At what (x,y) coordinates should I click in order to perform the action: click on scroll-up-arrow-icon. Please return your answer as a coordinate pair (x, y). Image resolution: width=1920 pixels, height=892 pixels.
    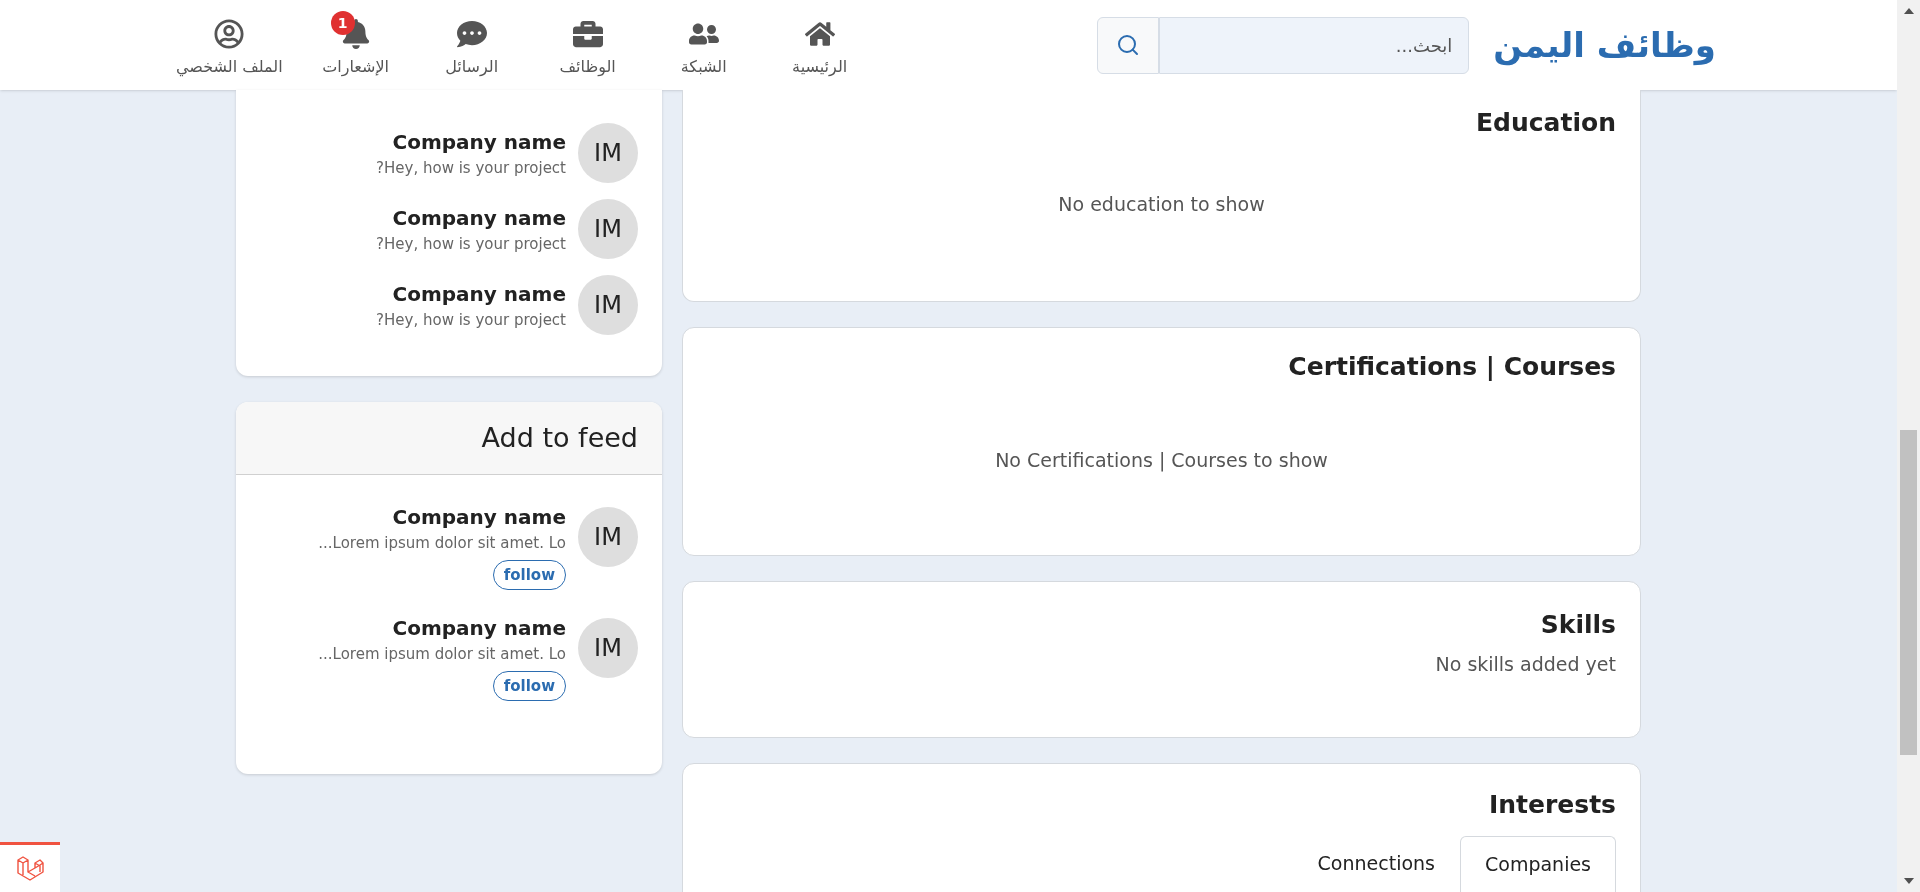
    Looking at the image, I should click on (1908, 11).